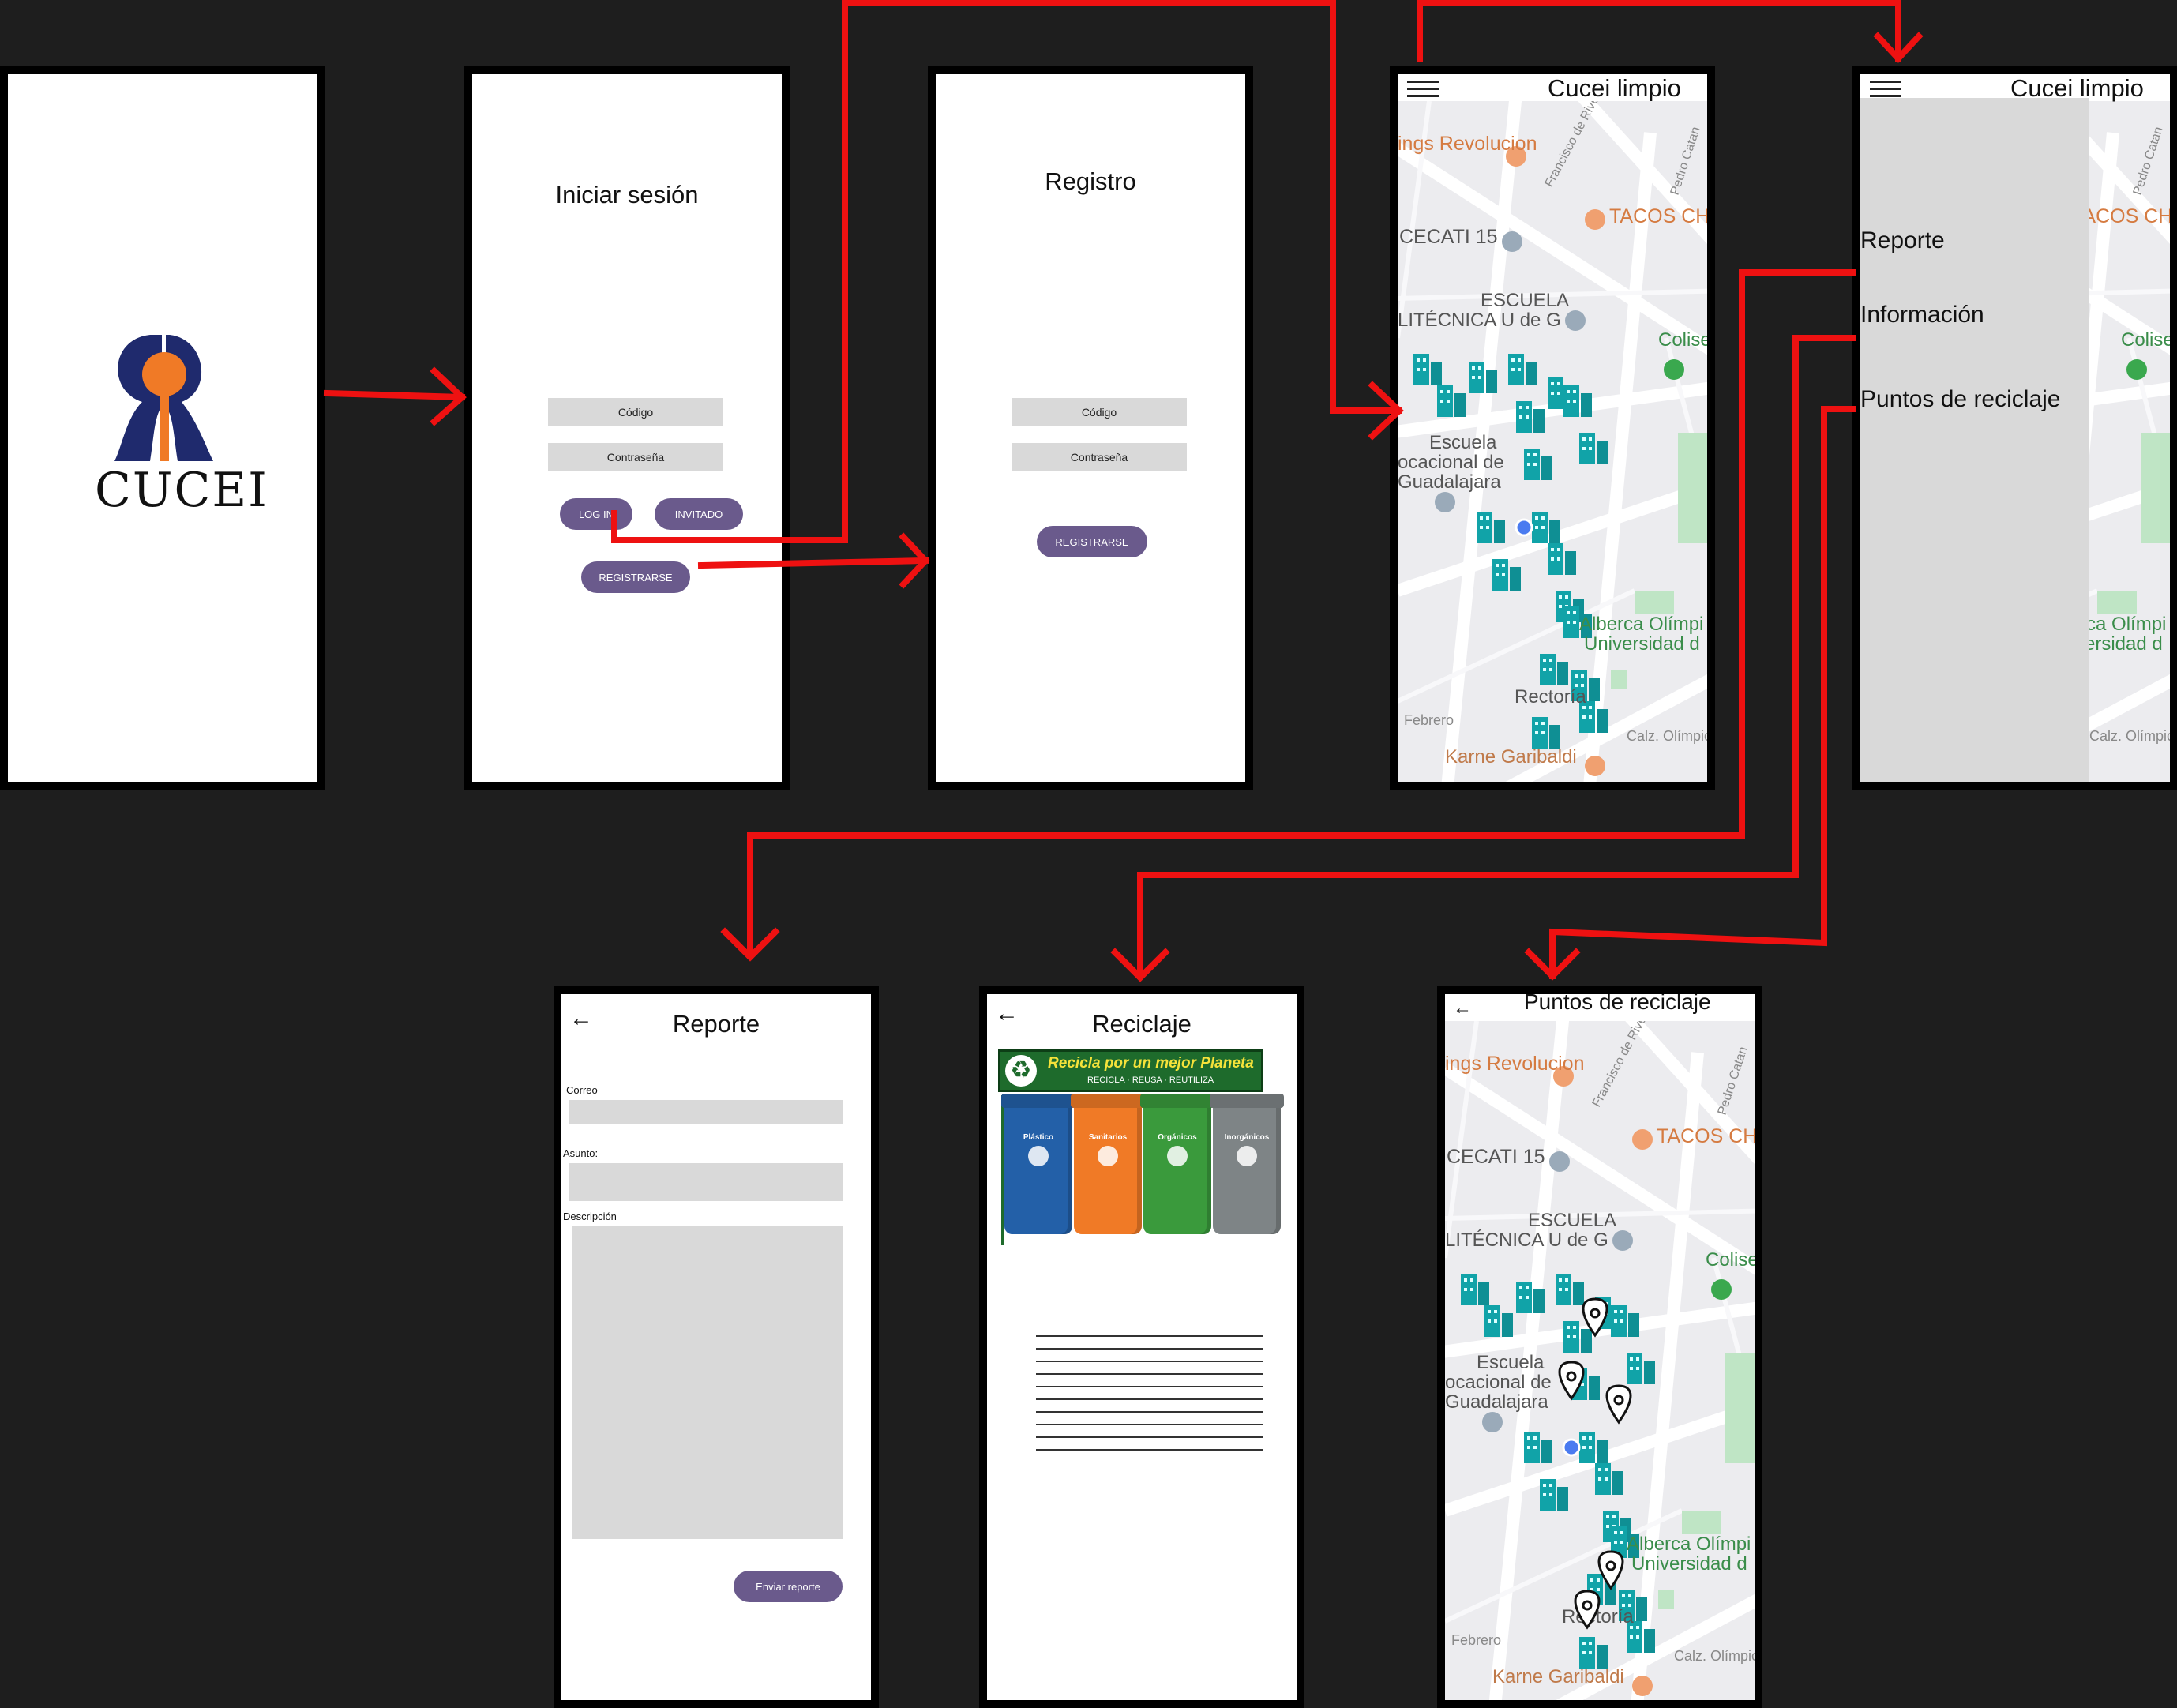 The height and width of the screenshot is (1708, 2177). What do you see at coordinates (1731, 1260) in the screenshot?
I see `map-label: Colise` at bounding box center [1731, 1260].